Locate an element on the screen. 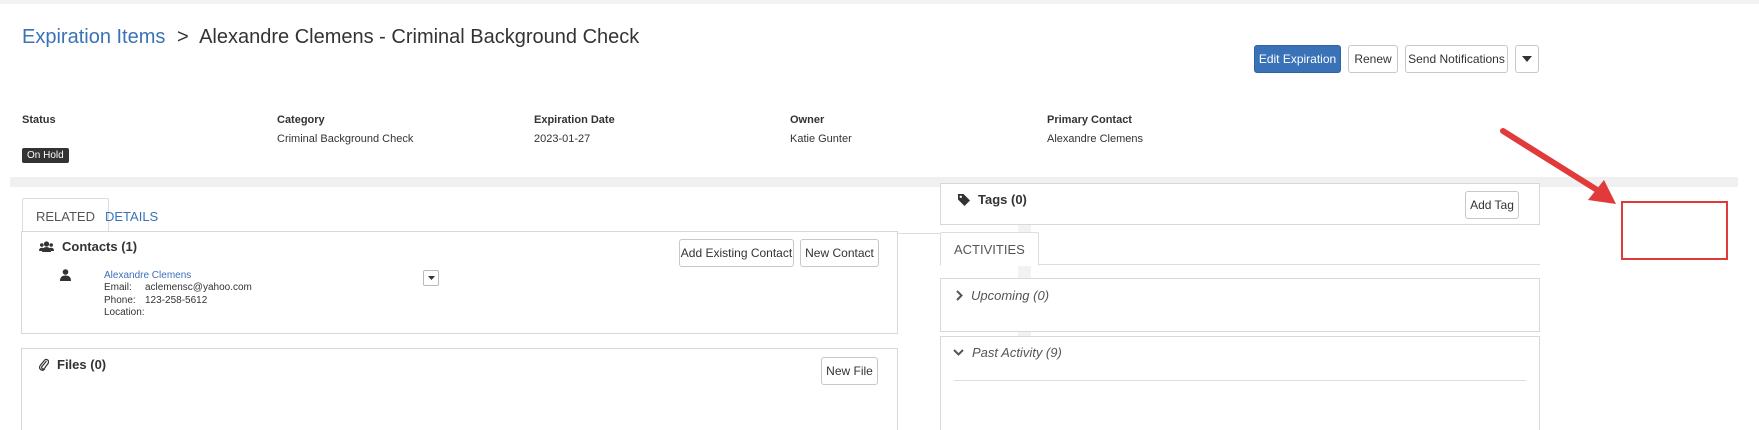  edit-expiration-button: Edit Expiration is located at coordinates (1297, 59).